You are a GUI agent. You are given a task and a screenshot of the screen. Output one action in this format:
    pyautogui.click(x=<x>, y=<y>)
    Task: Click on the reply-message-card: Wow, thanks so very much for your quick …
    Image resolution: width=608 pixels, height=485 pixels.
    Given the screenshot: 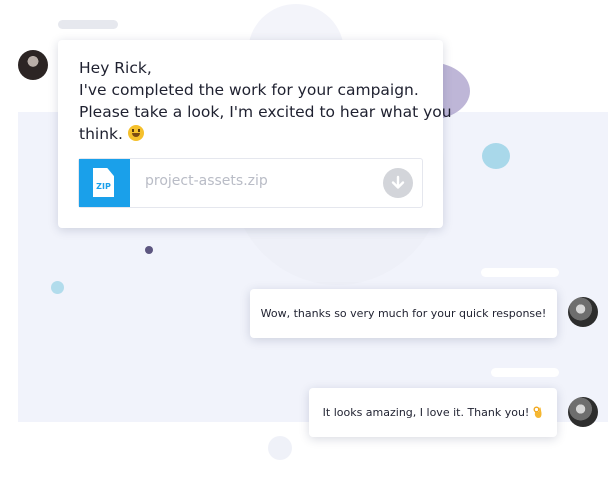 What is the action you would take?
    pyautogui.click(x=403, y=313)
    